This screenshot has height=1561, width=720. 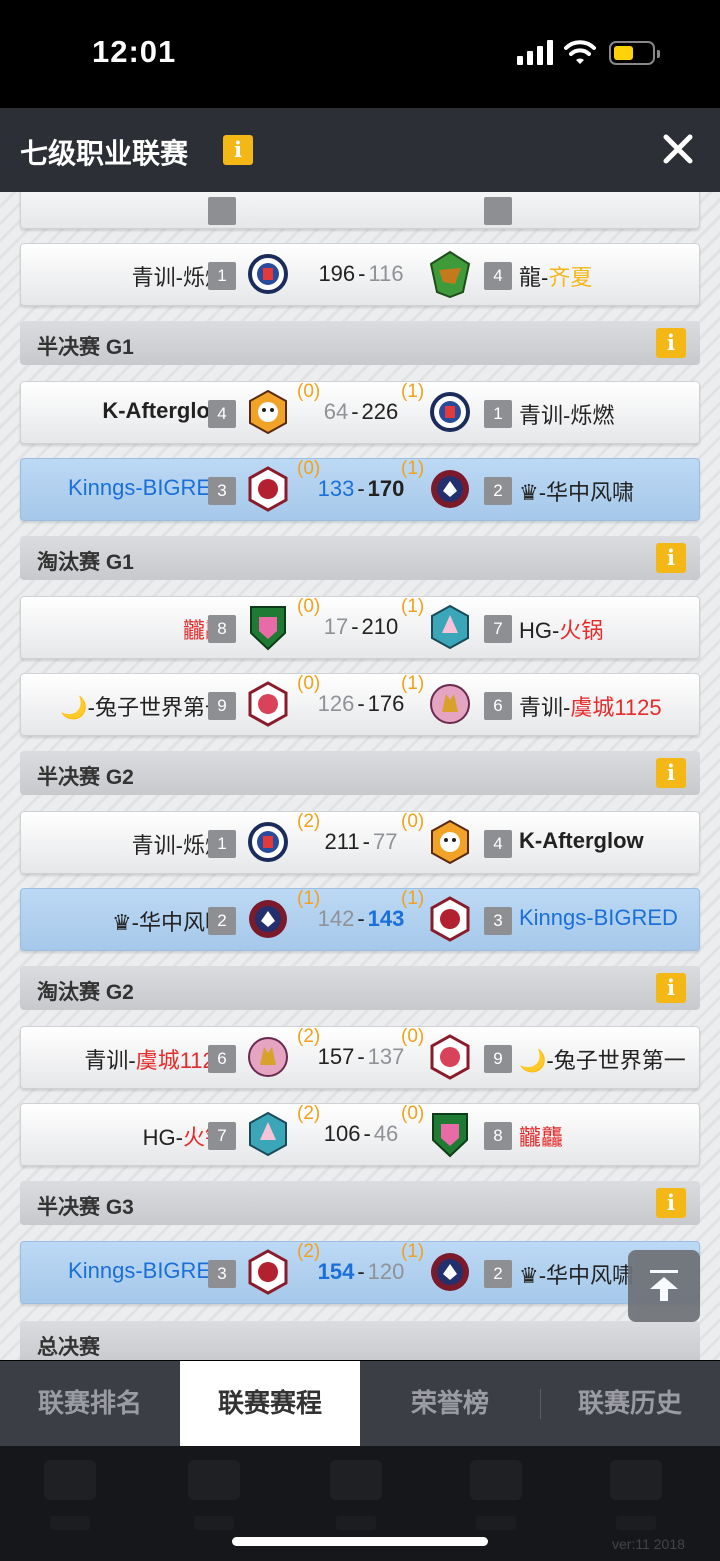 I want to click on right-series-wins: (1), so click(x=413, y=1251).